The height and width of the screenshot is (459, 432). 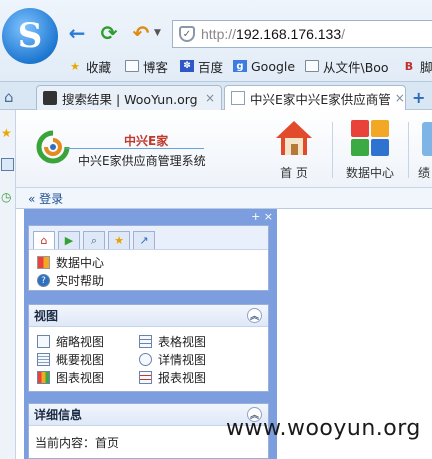 I want to click on page-thumbnail-icon, so click(x=50, y=98).